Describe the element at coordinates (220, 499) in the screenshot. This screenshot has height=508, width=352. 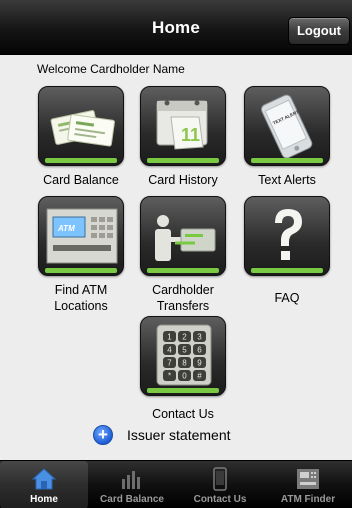
I see `tab-label: Contact Us` at that location.